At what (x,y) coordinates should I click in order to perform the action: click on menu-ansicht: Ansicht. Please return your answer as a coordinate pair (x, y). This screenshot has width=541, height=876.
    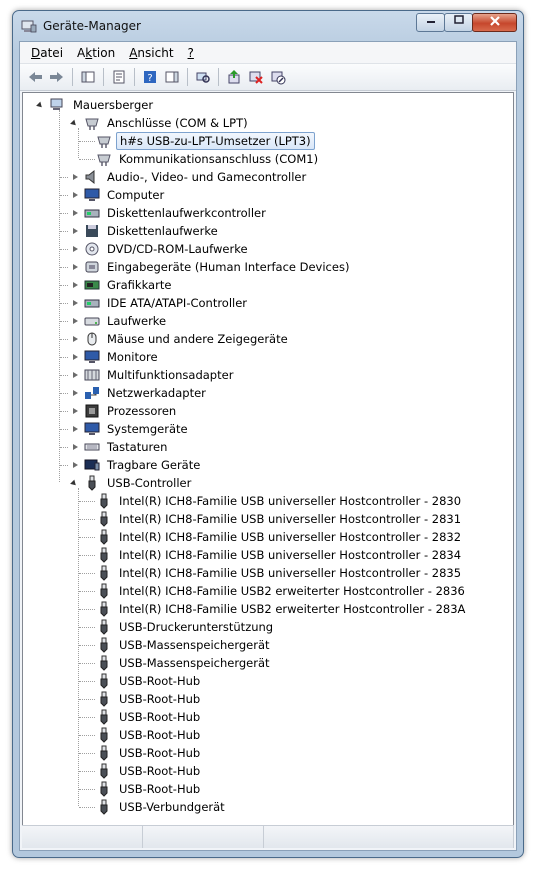
    Looking at the image, I should click on (151, 53).